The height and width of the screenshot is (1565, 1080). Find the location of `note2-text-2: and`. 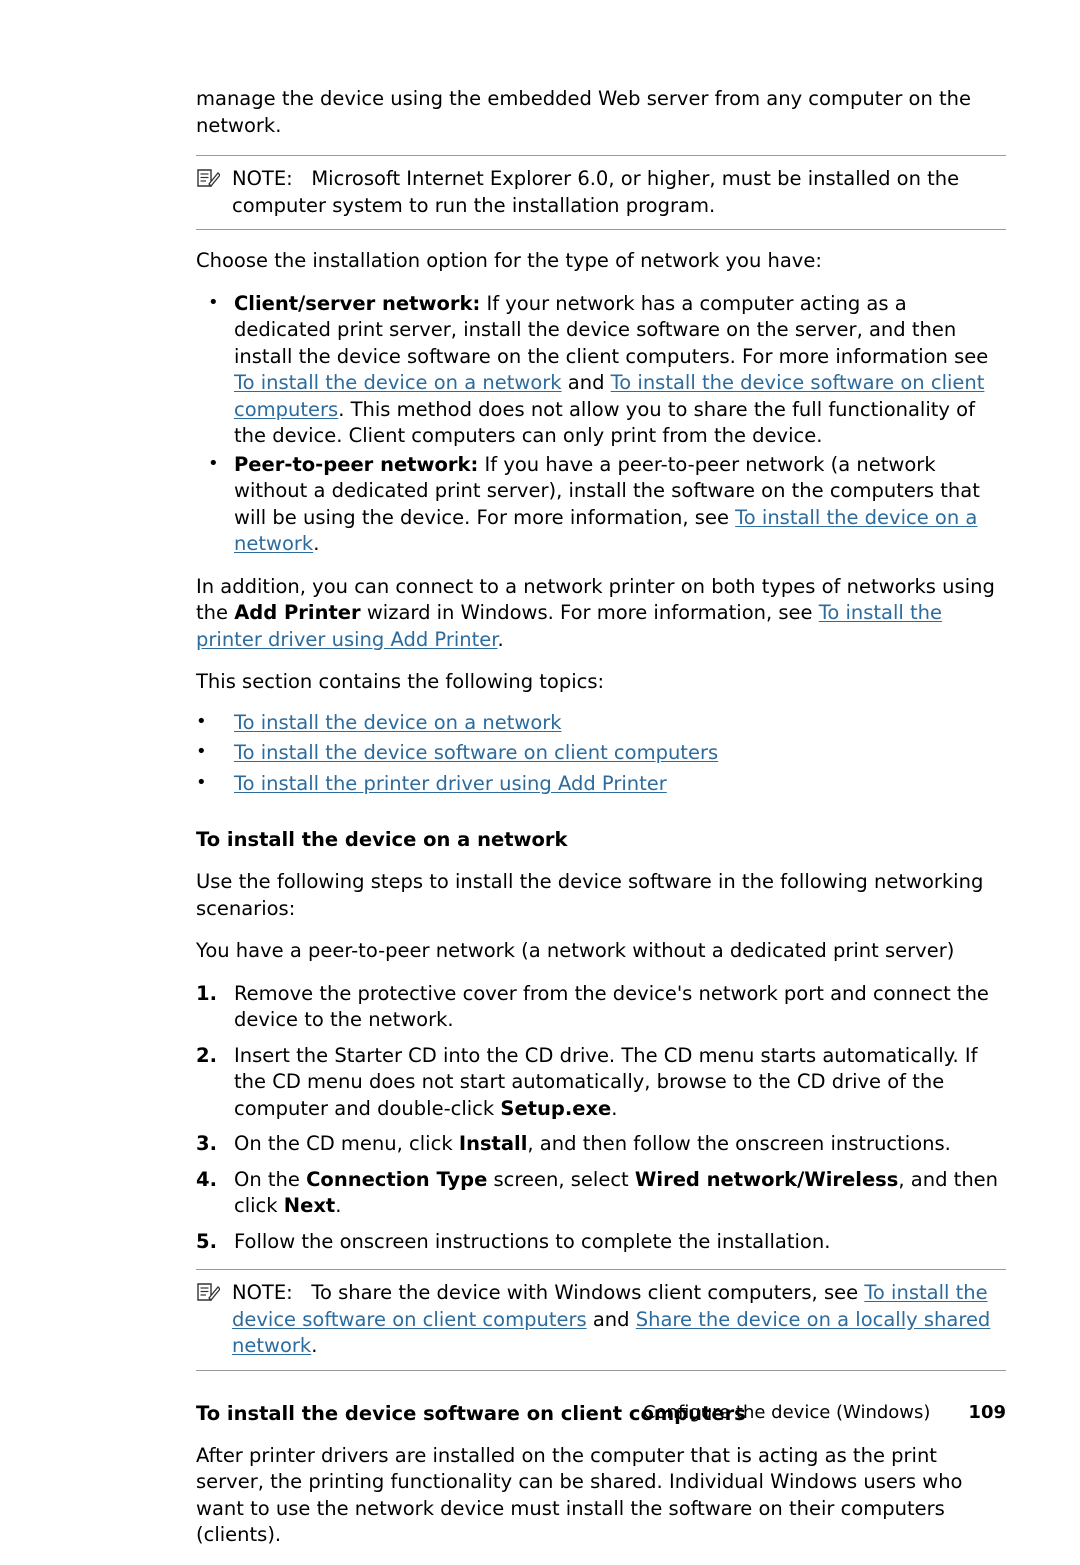

note2-text-2: and is located at coordinates (611, 1319).